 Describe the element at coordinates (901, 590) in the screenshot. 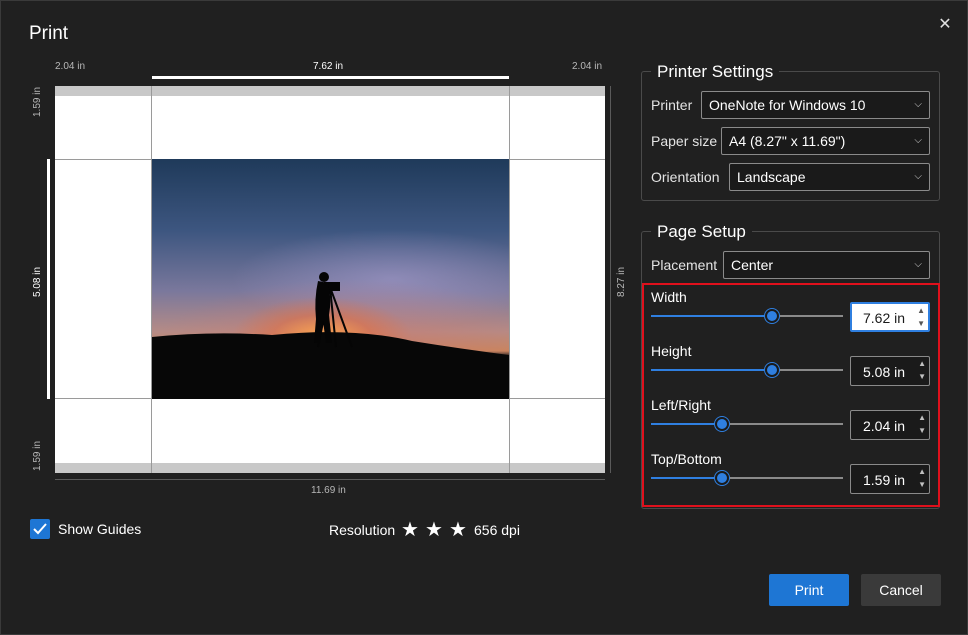

I see `cancel-button: Cancel` at that location.